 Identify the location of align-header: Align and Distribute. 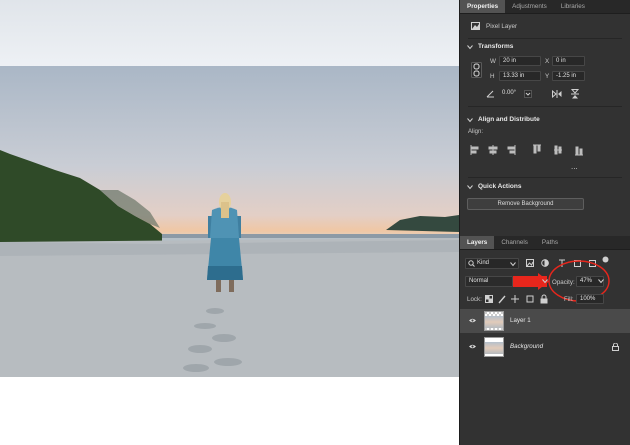
(545, 119).